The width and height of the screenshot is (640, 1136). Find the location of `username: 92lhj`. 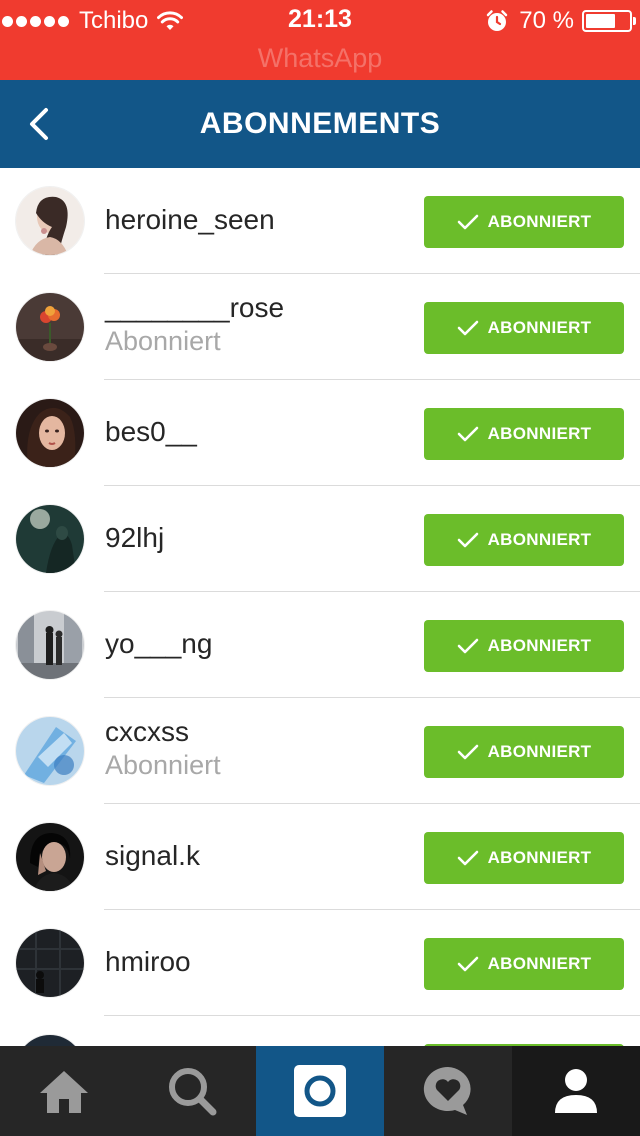

username: 92lhj is located at coordinates (134, 538).